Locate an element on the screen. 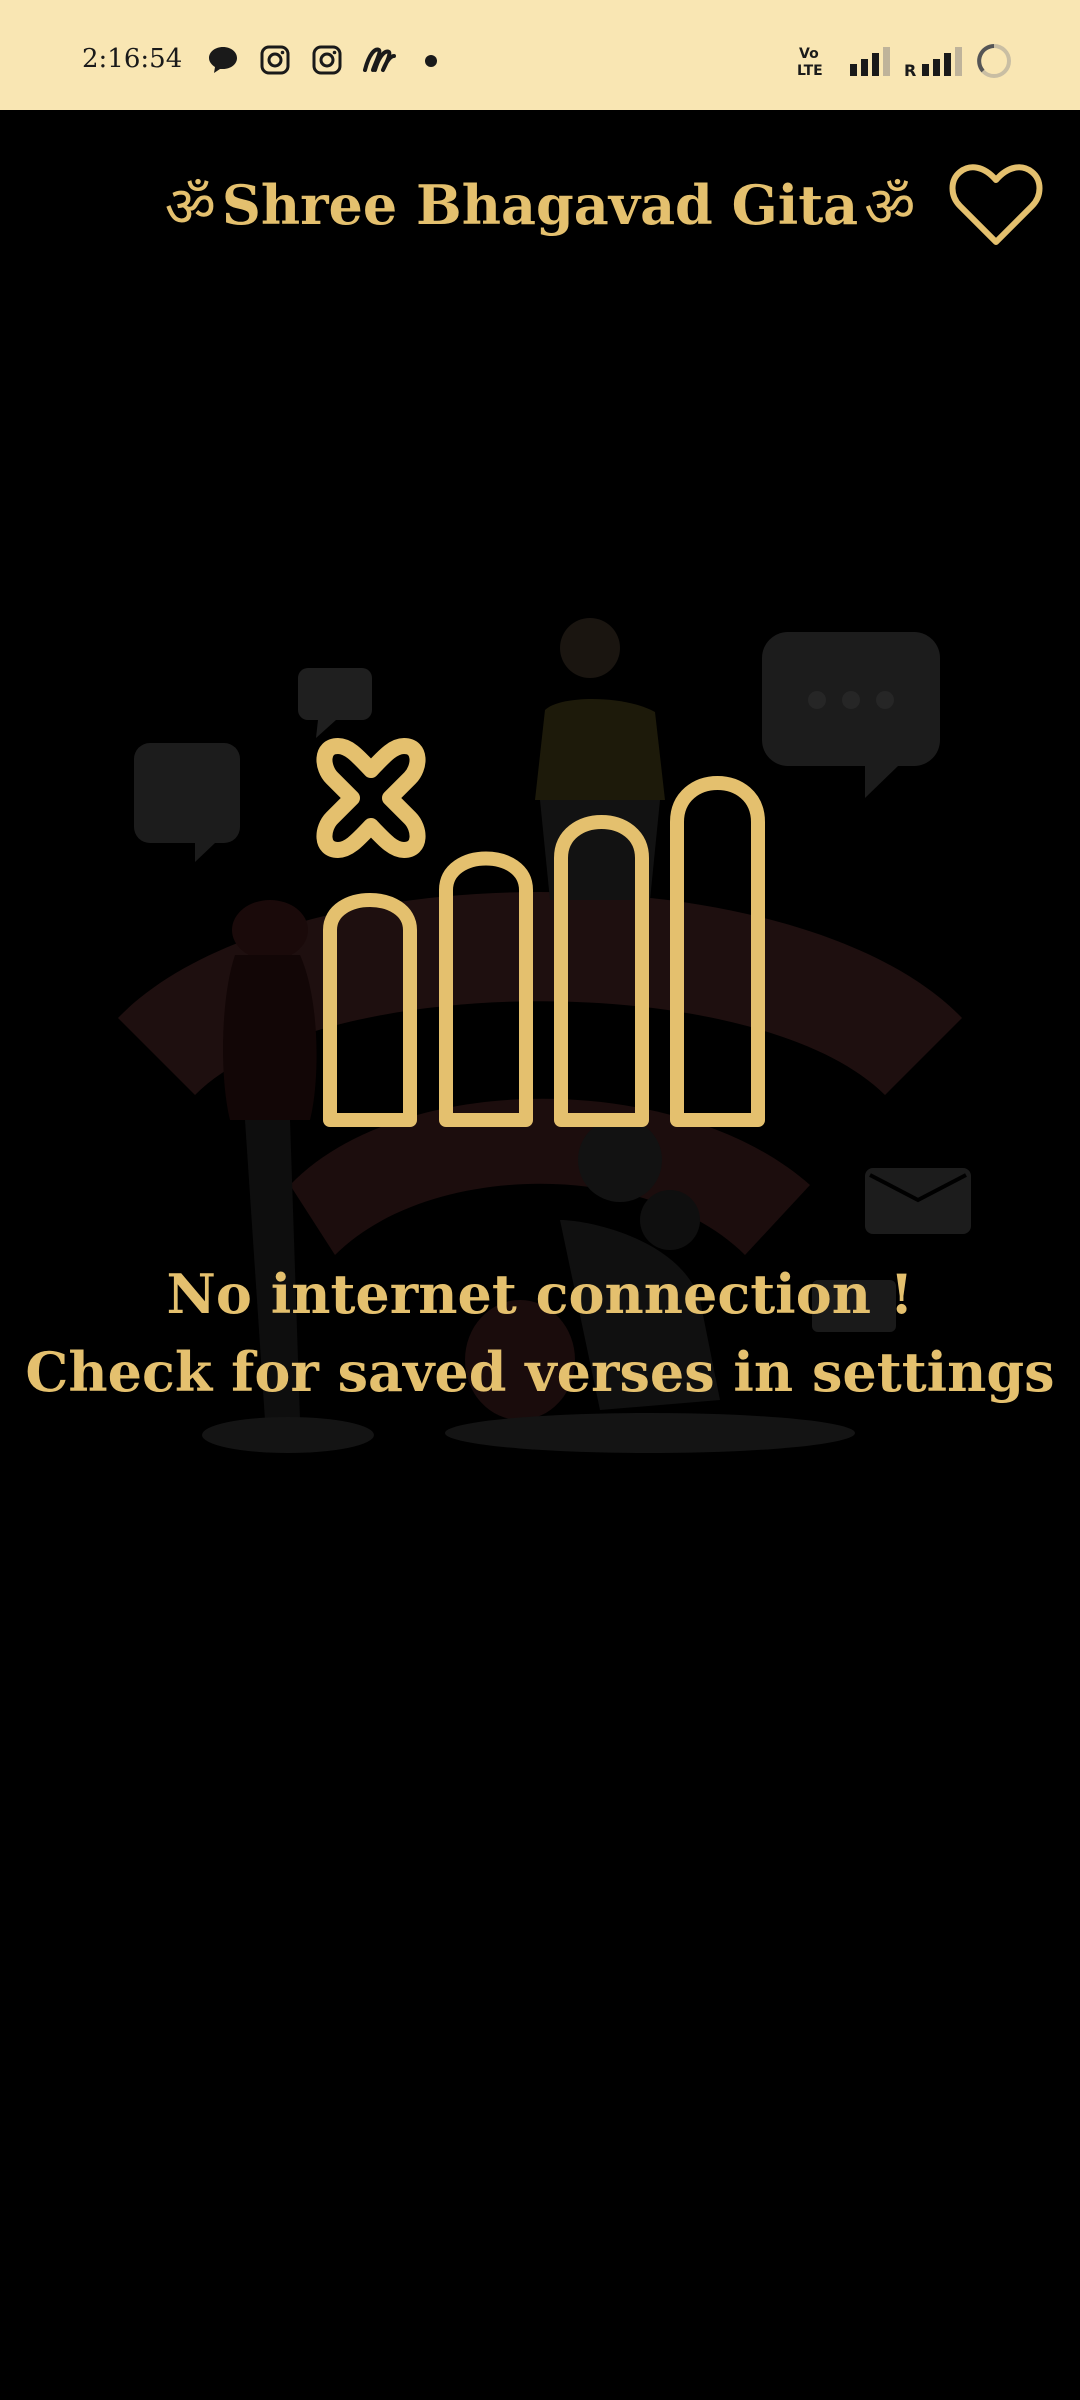 The height and width of the screenshot is (2400, 1080). battery-ring-icon is located at coordinates (994, 61).